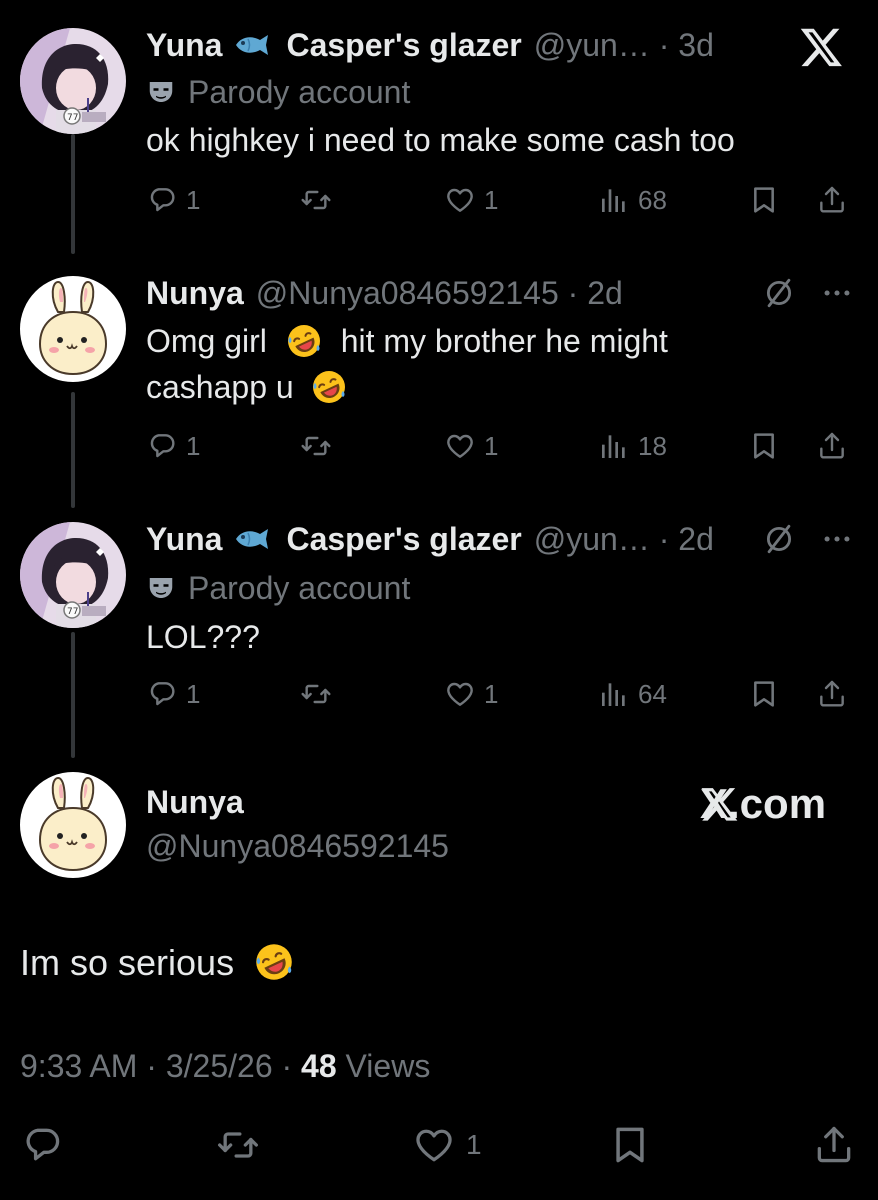  What do you see at coordinates (220, 387) in the screenshot?
I see `tweet-text-part: cashapp u` at bounding box center [220, 387].